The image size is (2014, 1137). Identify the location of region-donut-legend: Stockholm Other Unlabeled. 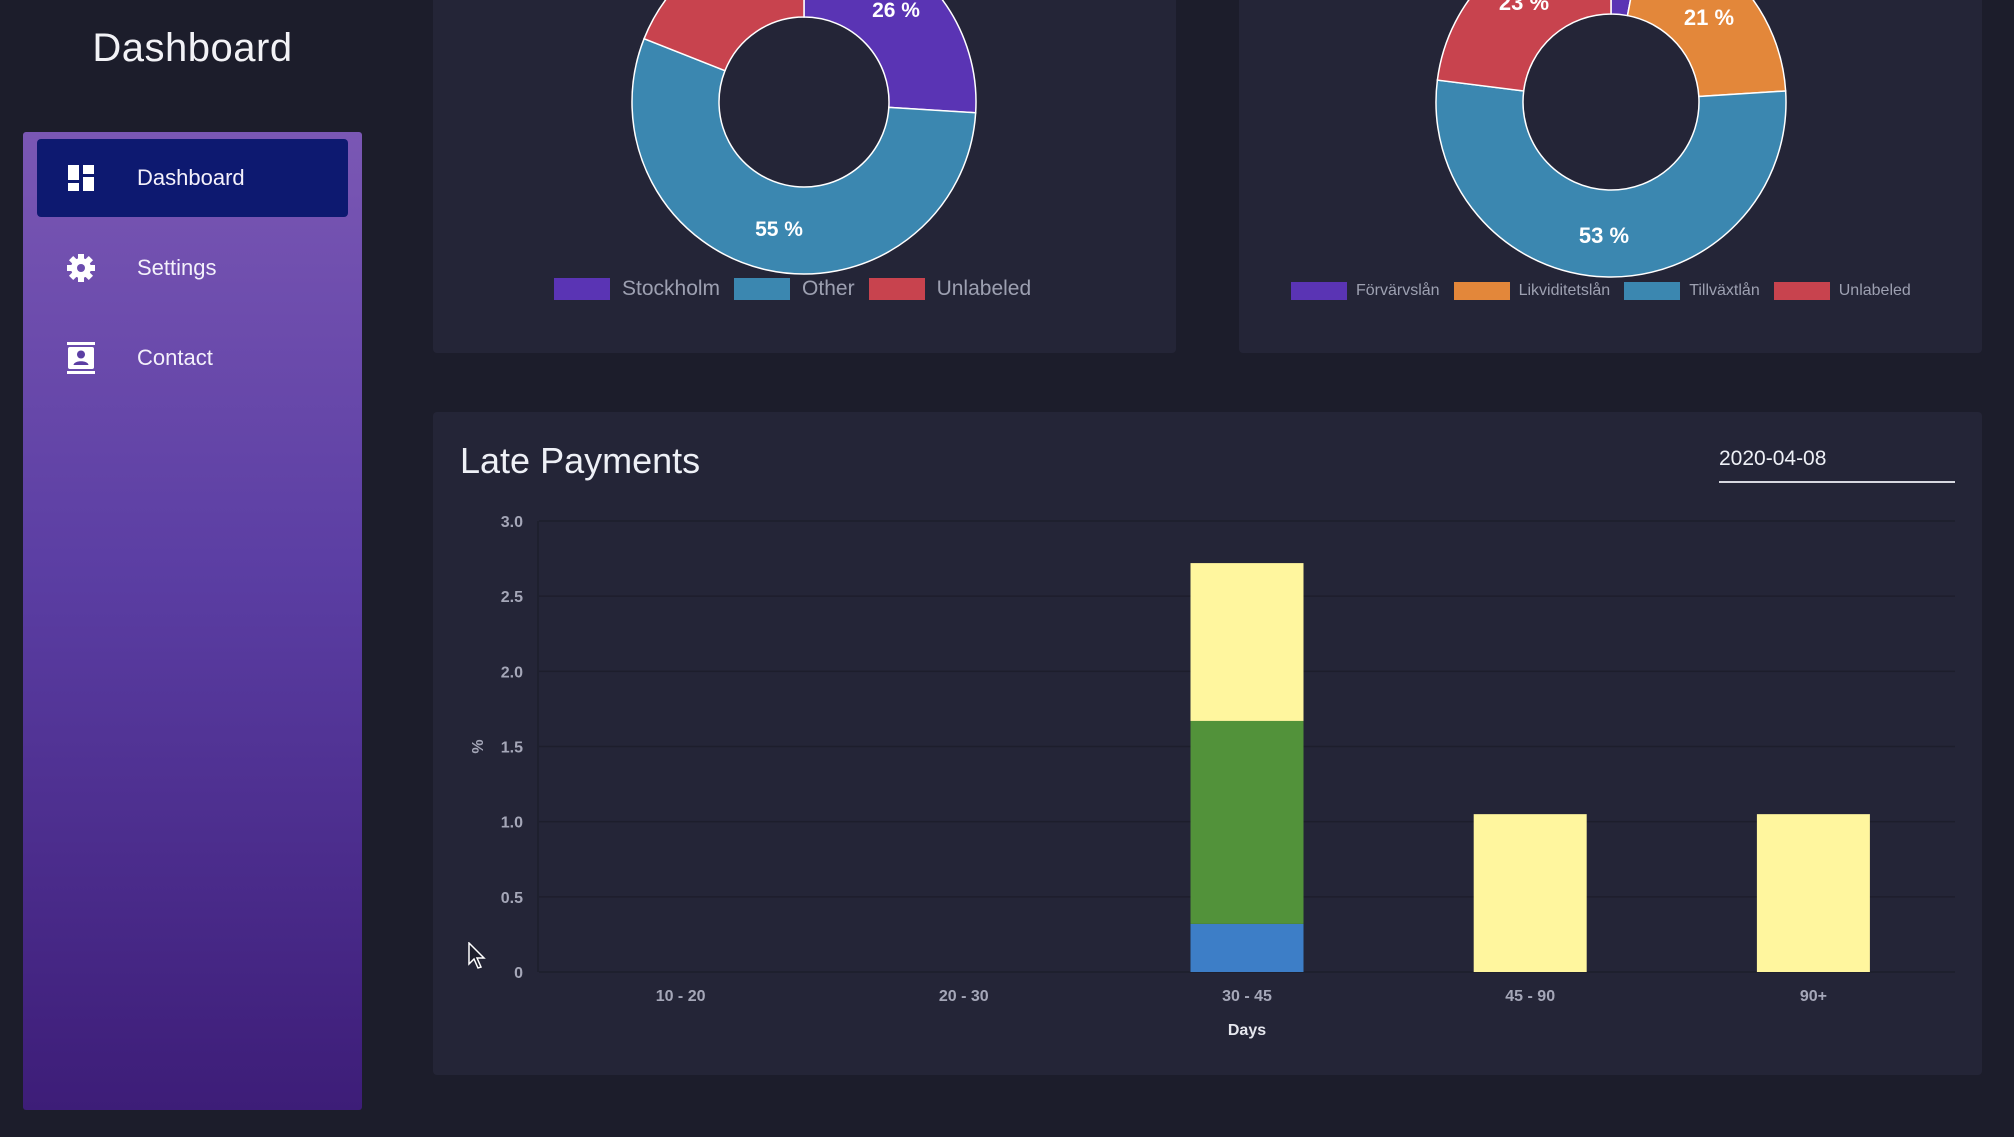
(799, 289).